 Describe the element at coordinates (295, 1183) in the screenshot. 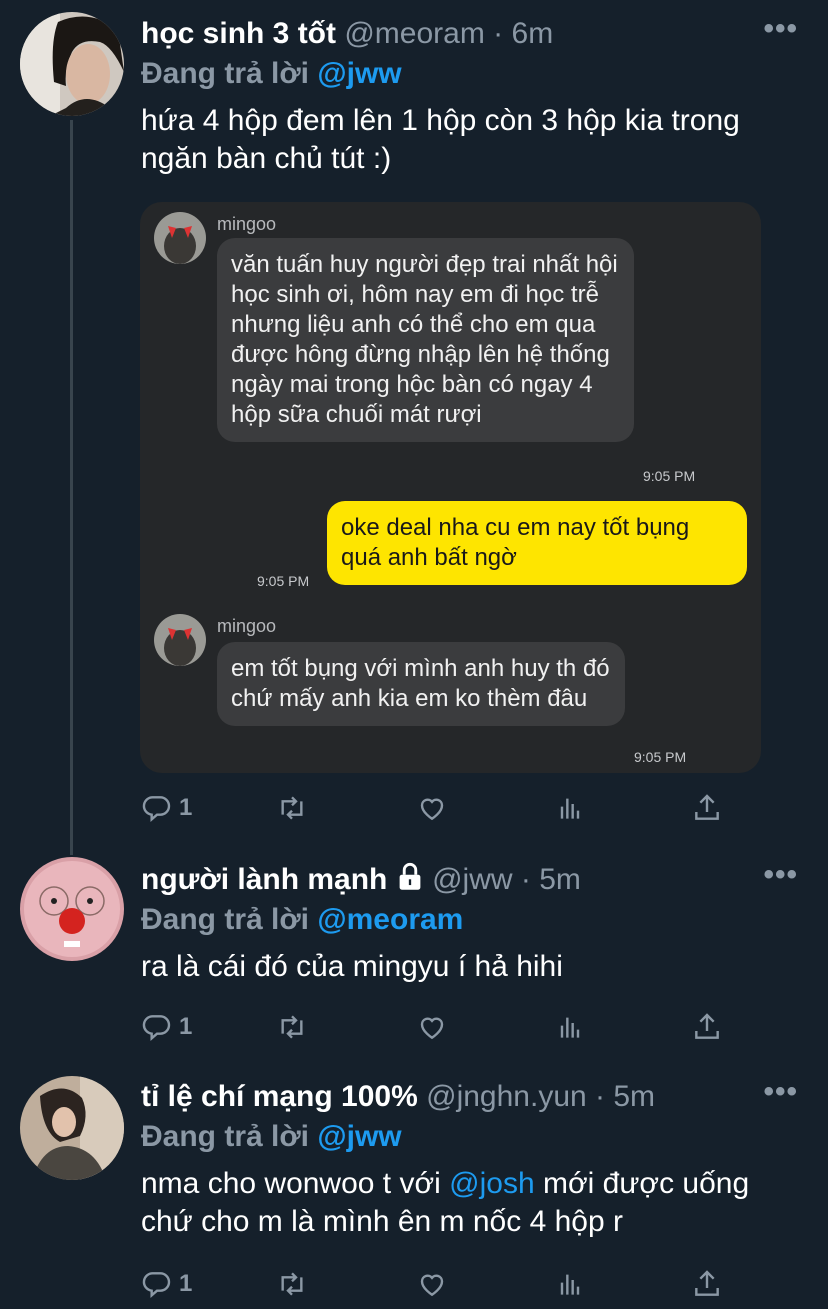

I see `tweet-text-part: nma cho wonwoo t với` at that location.